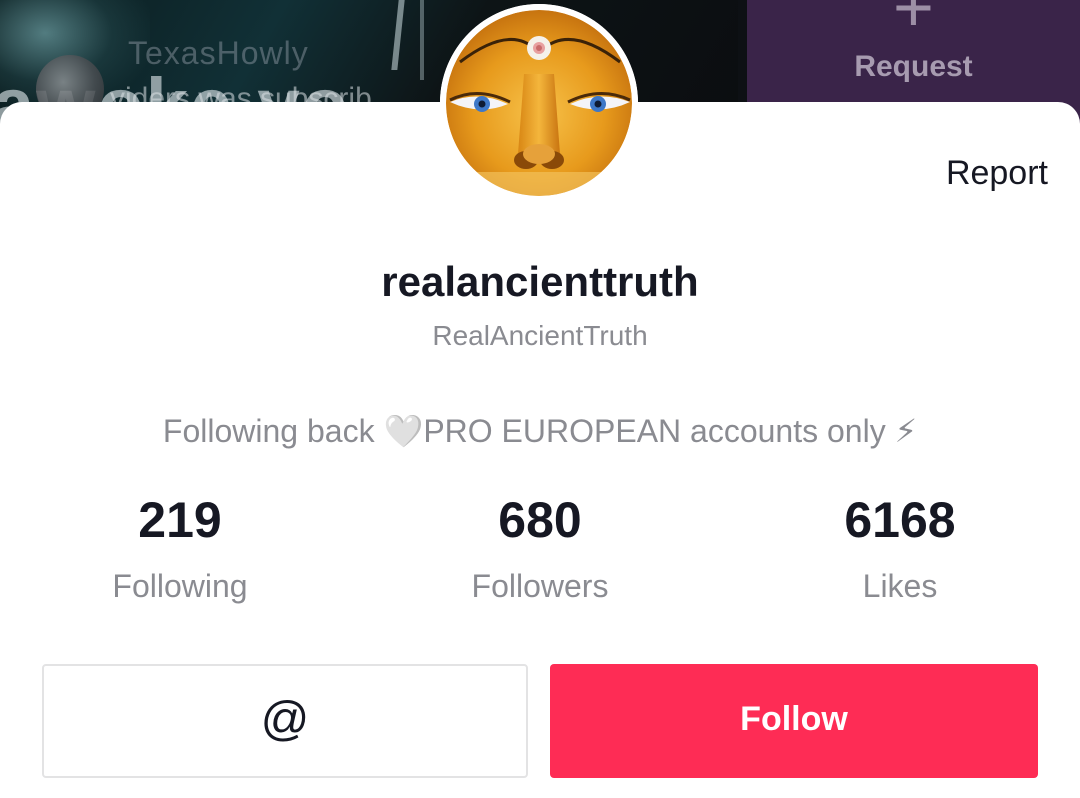  I want to click on stat-followers: 680 Followers, so click(540, 547).